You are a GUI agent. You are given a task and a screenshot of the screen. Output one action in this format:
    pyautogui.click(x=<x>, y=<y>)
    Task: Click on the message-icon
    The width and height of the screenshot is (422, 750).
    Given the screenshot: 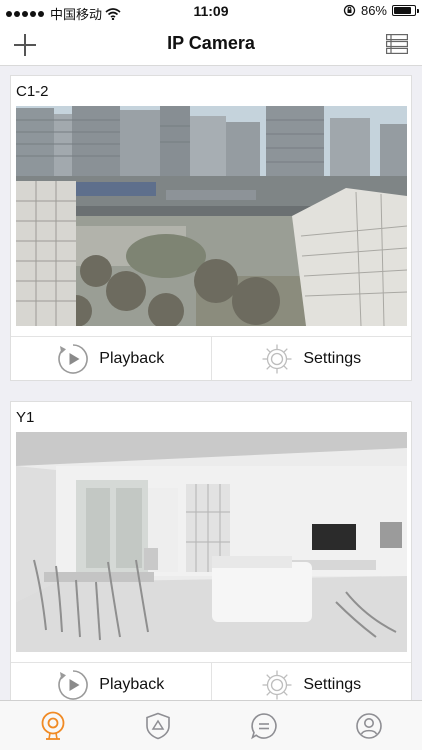 What is the action you would take?
    pyautogui.click(x=263, y=725)
    